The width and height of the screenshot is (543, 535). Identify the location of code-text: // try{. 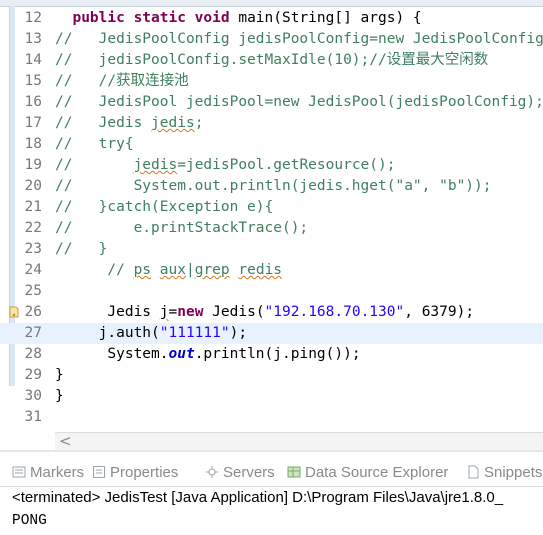
(94, 144).